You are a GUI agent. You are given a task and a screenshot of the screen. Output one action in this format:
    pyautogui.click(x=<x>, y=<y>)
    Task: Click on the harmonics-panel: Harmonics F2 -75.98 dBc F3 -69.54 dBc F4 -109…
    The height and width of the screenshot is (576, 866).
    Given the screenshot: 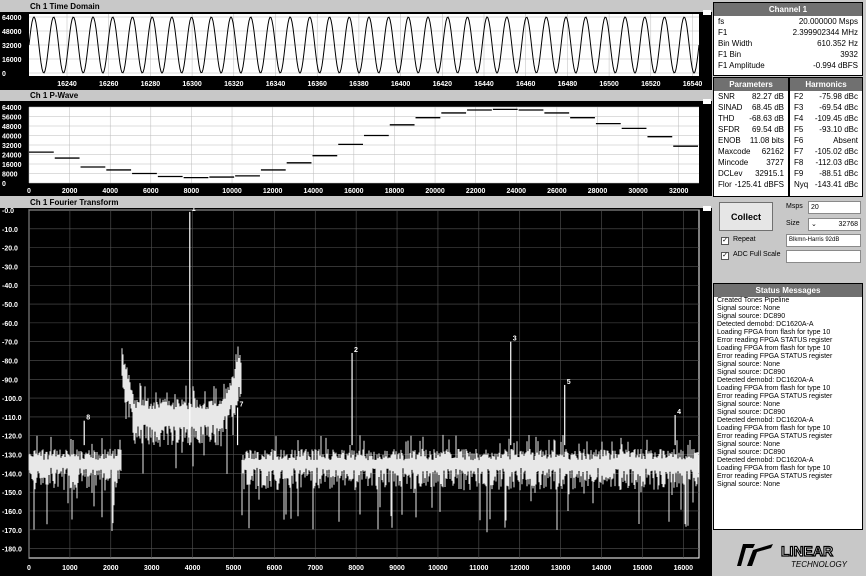 What is the action you would take?
    pyautogui.click(x=826, y=137)
    